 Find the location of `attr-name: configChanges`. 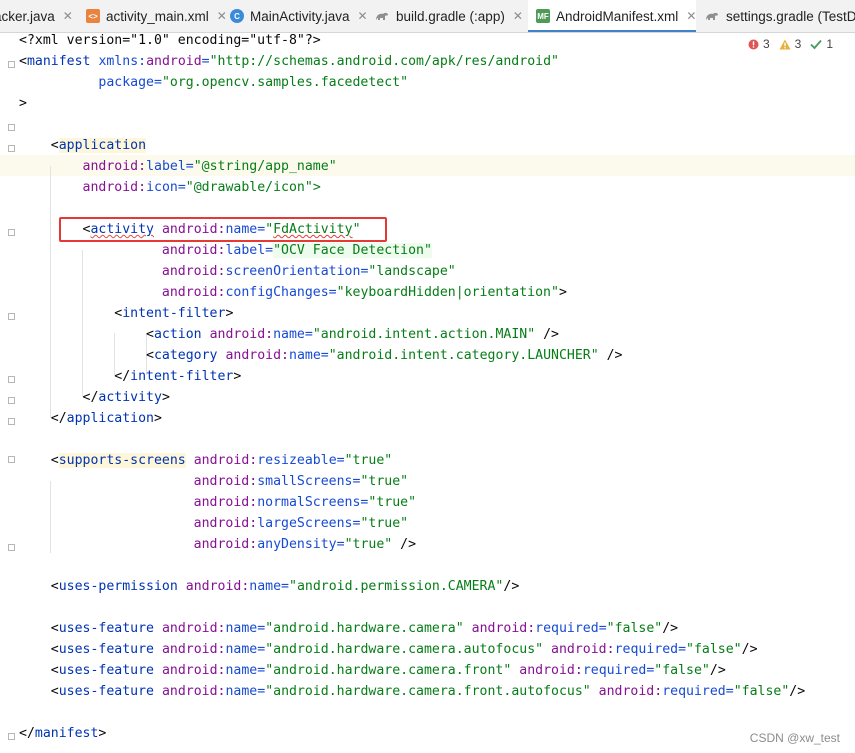

attr-name: configChanges is located at coordinates (277, 292).